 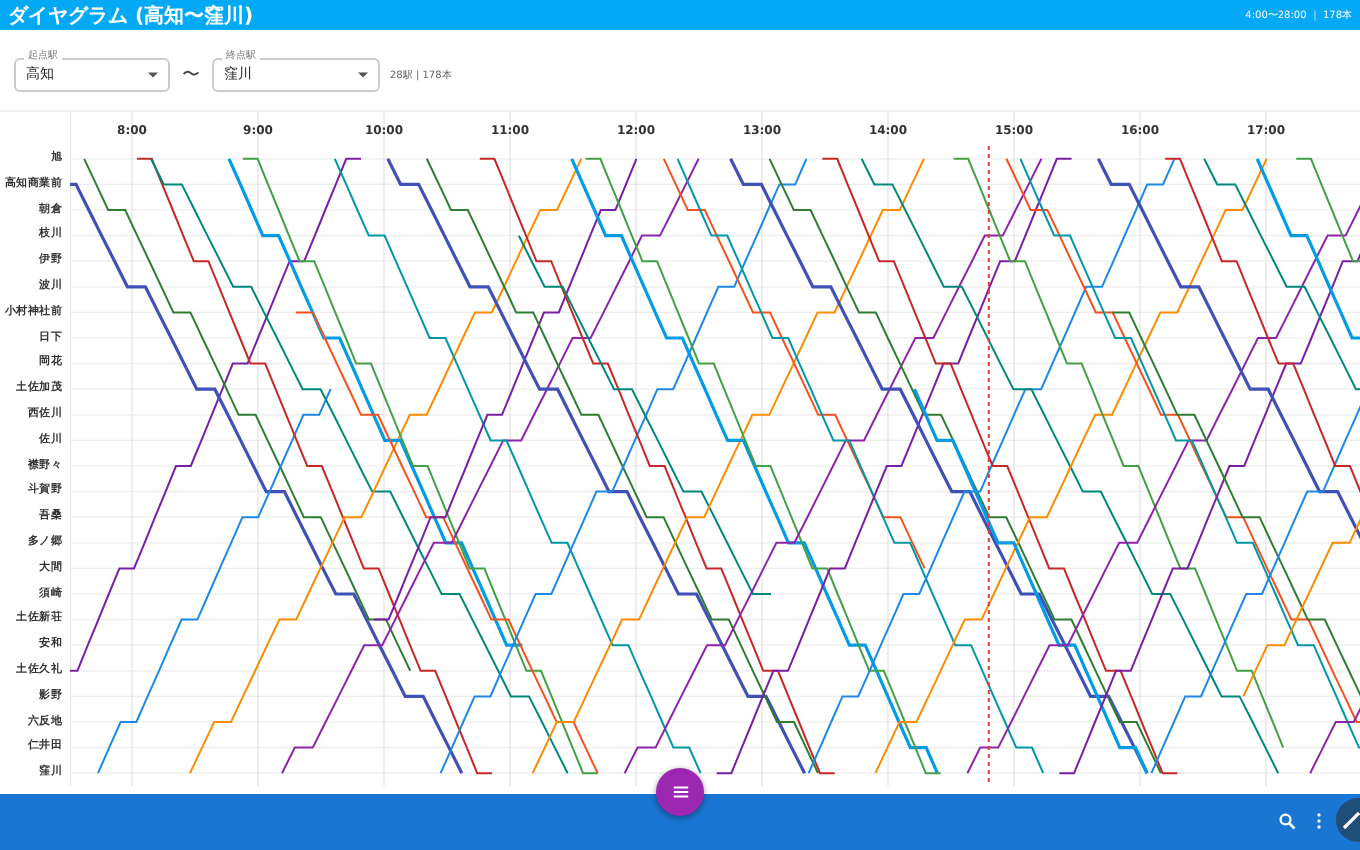 I want to click on search-icon, so click(x=1287, y=821).